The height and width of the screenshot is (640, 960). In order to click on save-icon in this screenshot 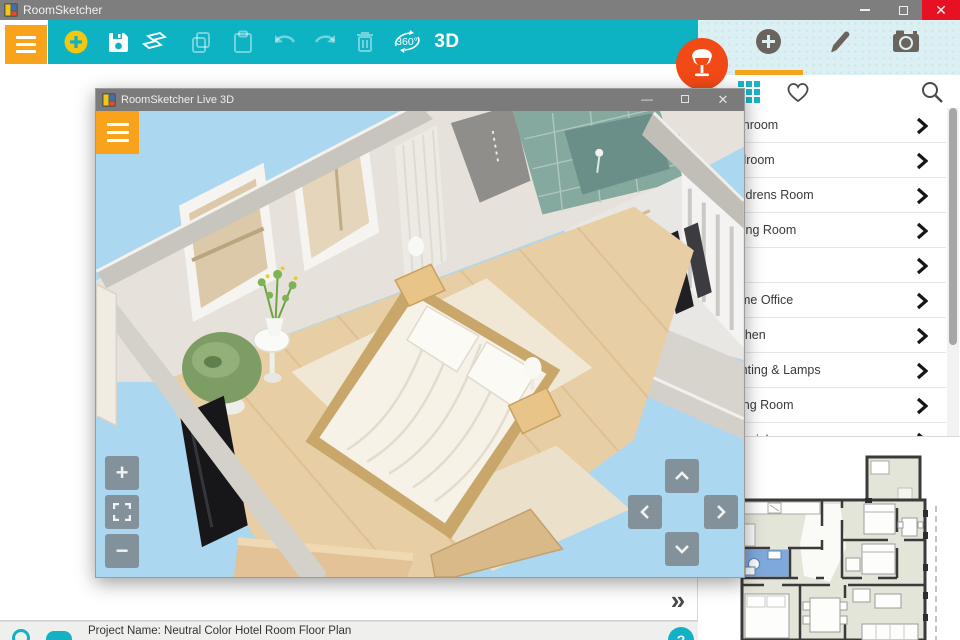, I will do `click(118, 42)`.